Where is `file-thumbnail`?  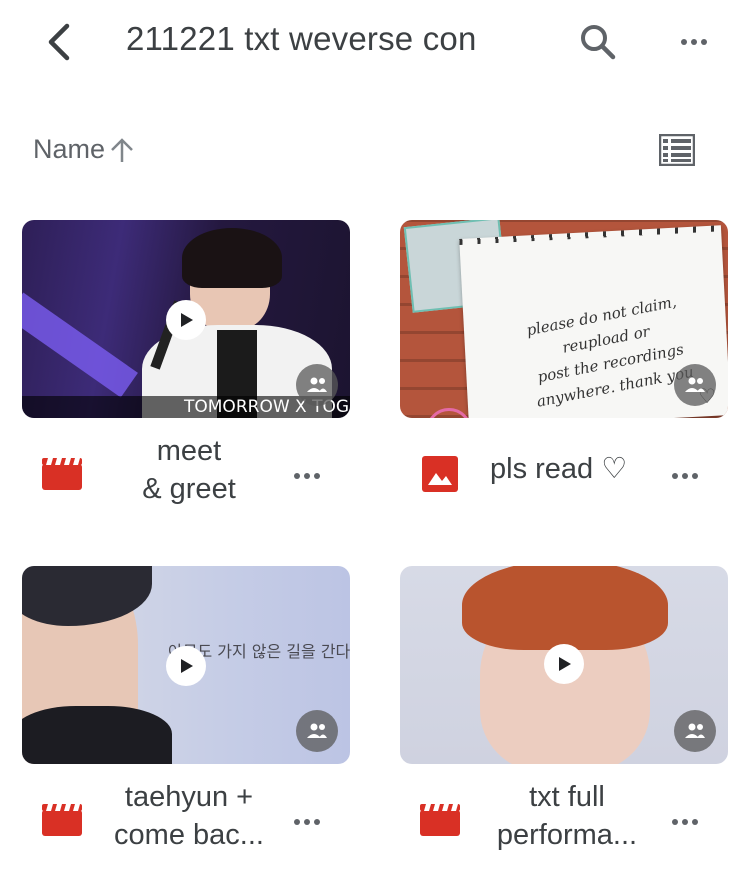 file-thumbnail is located at coordinates (564, 665).